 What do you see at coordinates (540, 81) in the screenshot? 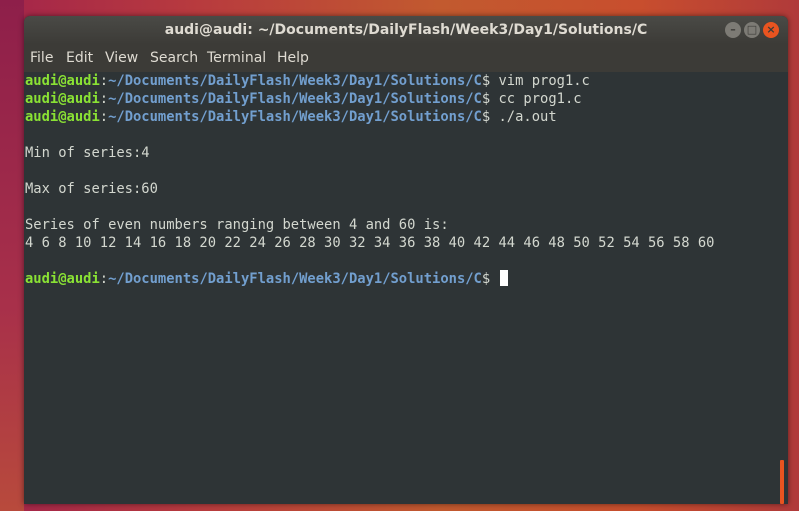
I see `command-text: vim prog1.c` at bounding box center [540, 81].